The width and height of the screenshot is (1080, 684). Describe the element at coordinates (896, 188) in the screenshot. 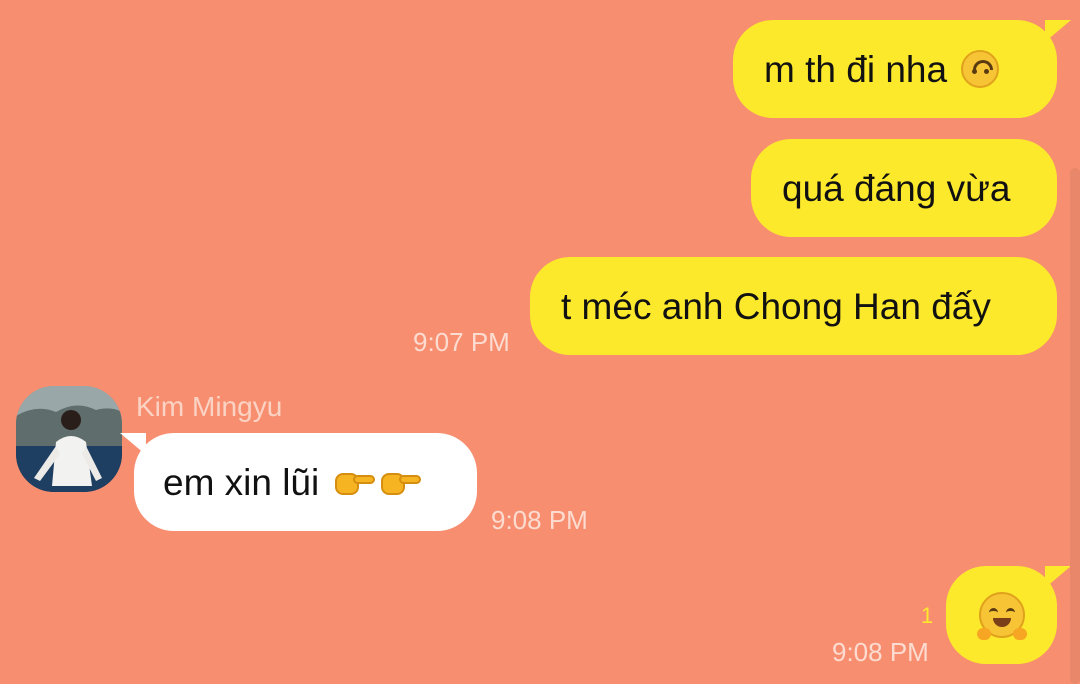

I see `message-text: quá đáng vừa` at that location.